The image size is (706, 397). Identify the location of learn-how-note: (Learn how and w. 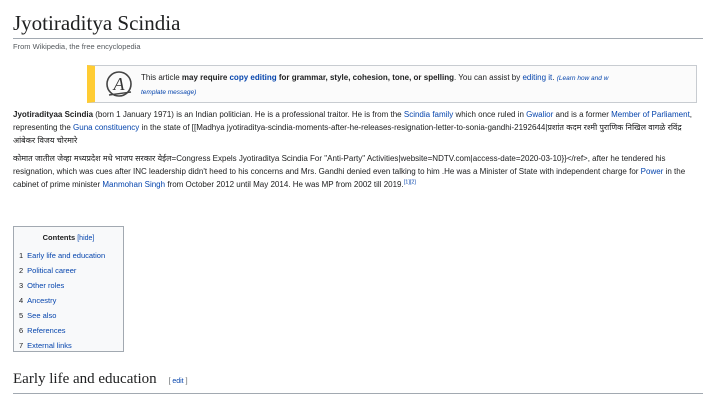
(583, 78).